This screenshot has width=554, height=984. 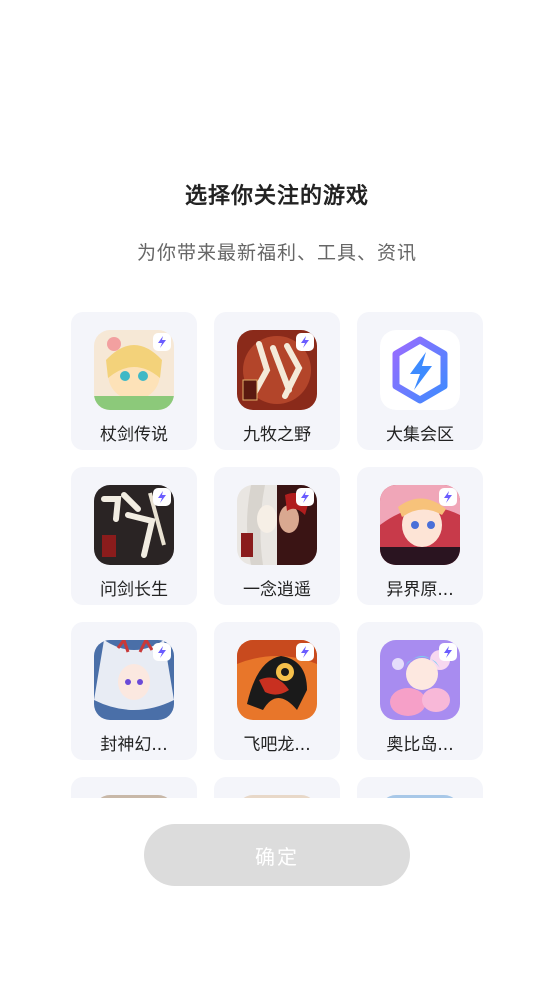 I want to click on game-icon-yinian, so click(x=277, y=525).